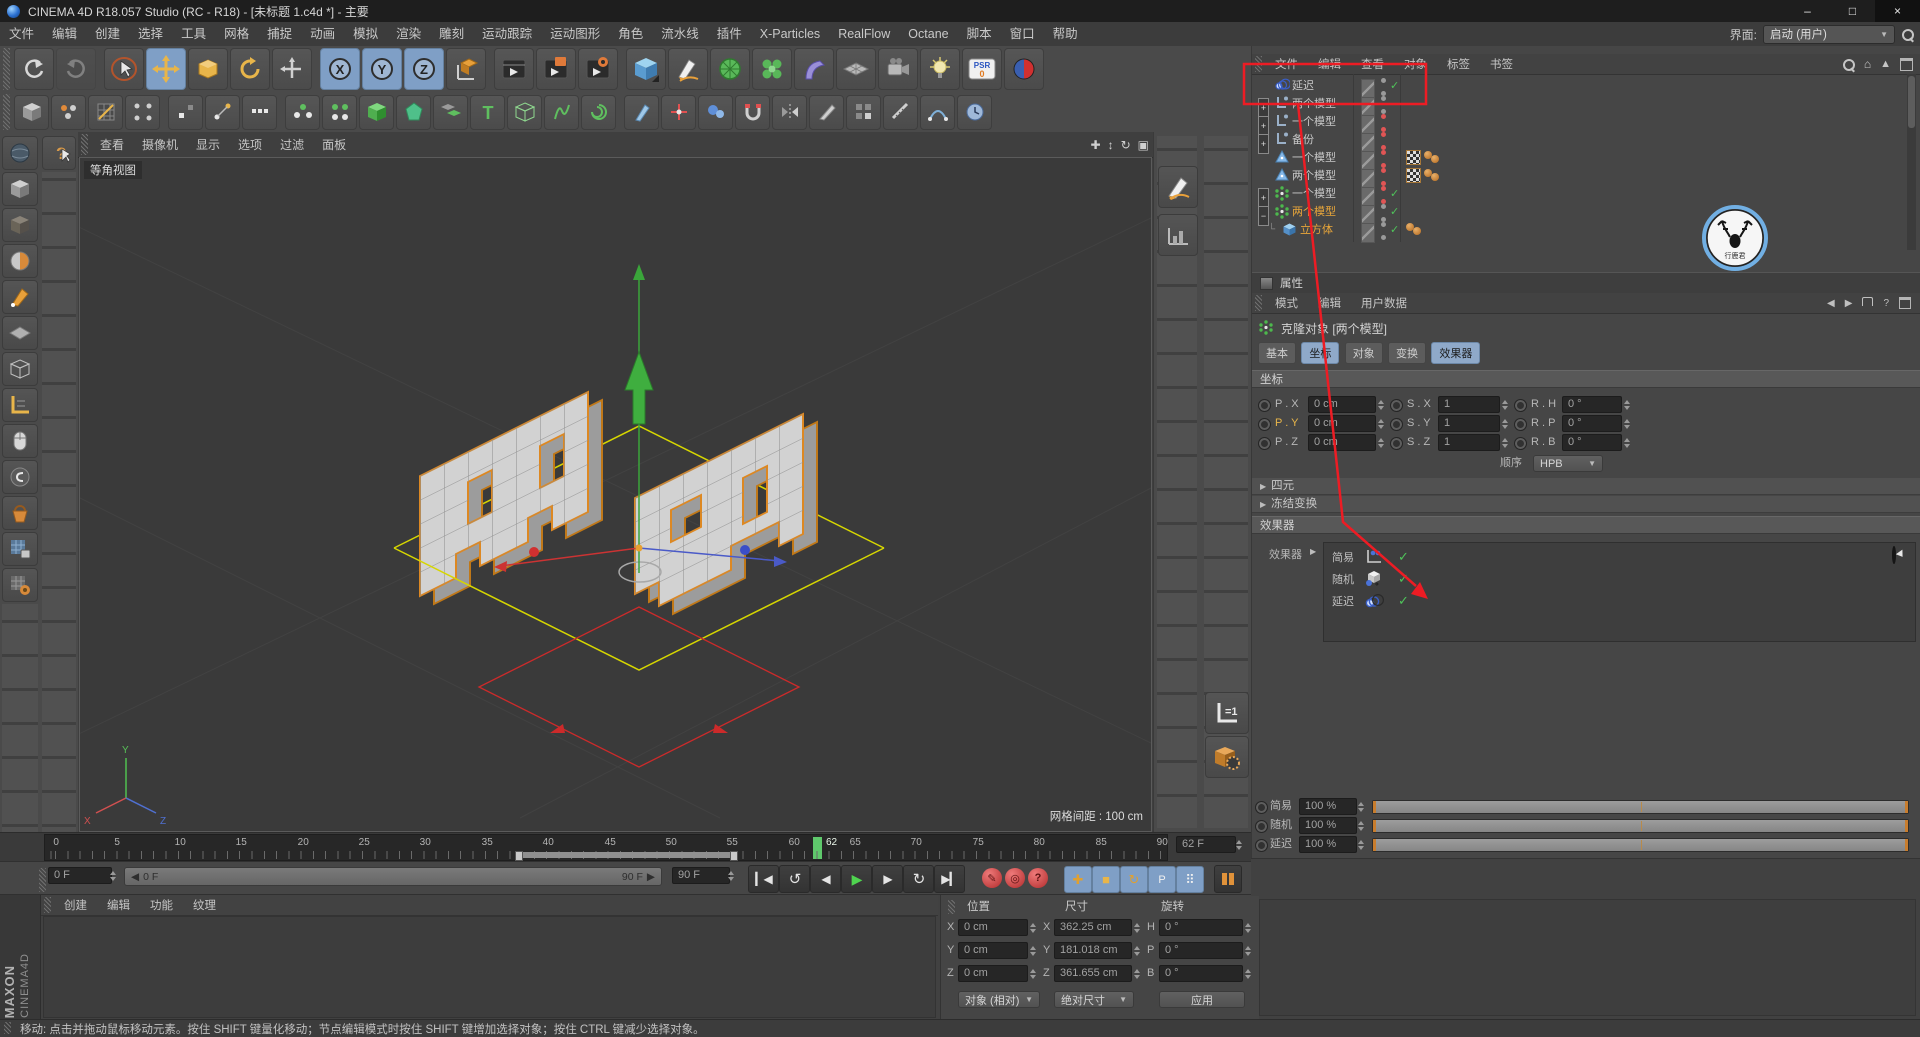 This screenshot has width=1920, height=1037. What do you see at coordinates (20, 297) in the screenshot?
I see `poly-pen-icon` at bounding box center [20, 297].